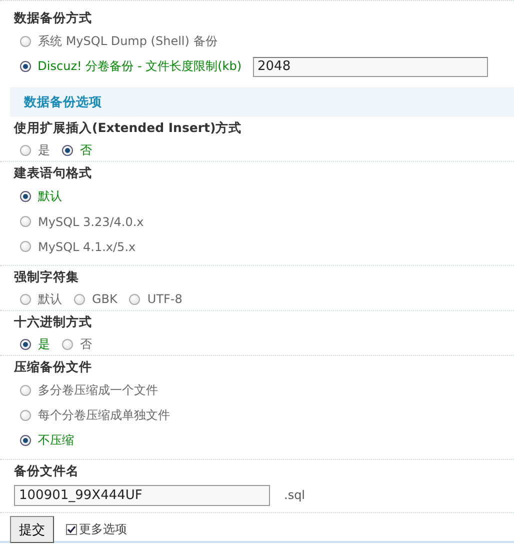 The image size is (514, 550). Describe the element at coordinates (47, 471) in the screenshot. I see `section-title: 备份文件名` at that location.